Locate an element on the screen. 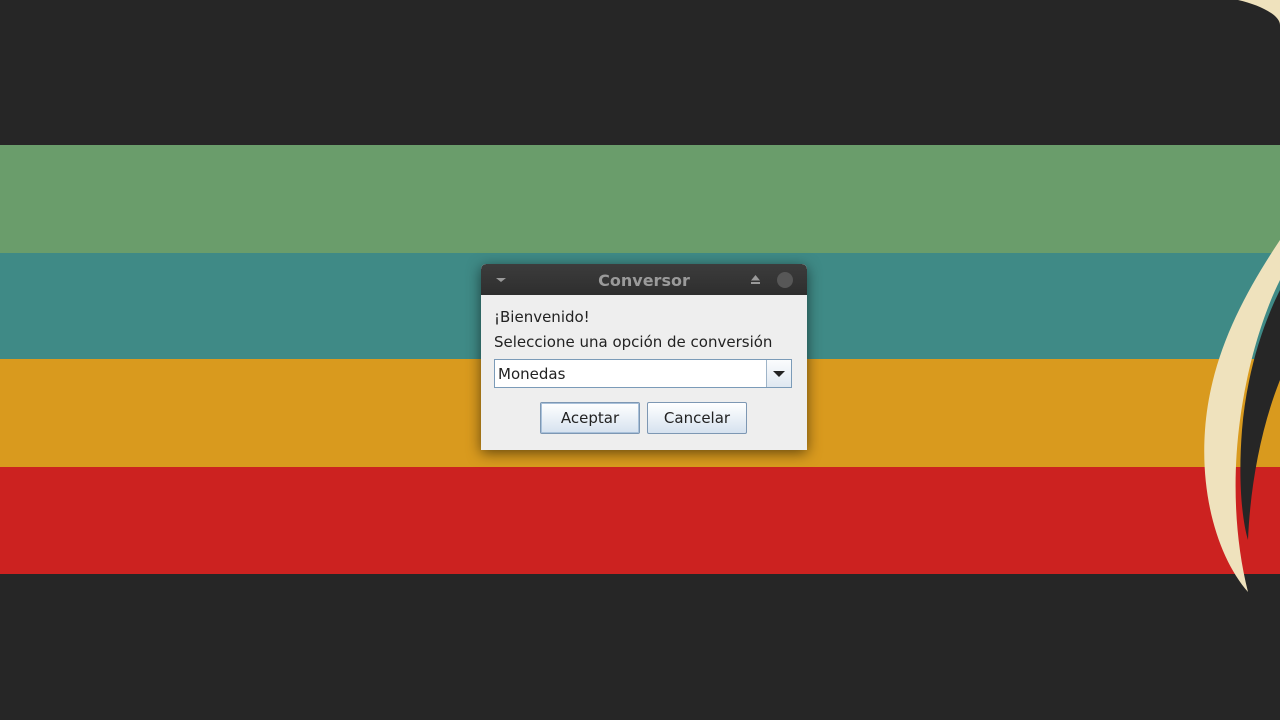 The width and height of the screenshot is (1280, 720). conversion-type-select: Monedas is located at coordinates (643, 373).